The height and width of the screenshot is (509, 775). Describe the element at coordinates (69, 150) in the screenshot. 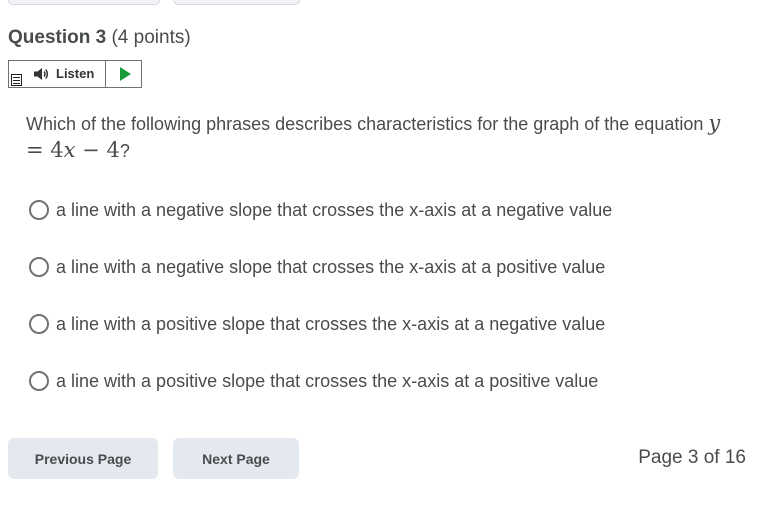

I see `equation-x: x` at that location.